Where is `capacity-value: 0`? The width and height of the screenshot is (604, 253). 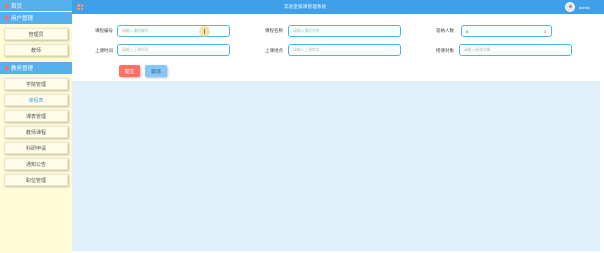 capacity-value: 0 is located at coordinates (467, 31).